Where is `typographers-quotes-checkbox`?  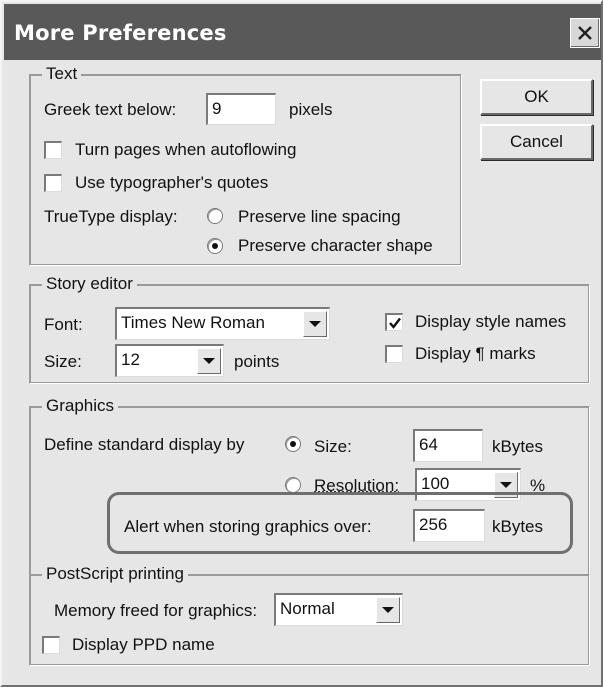
typographers-quotes-checkbox is located at coordinates (53, 183).